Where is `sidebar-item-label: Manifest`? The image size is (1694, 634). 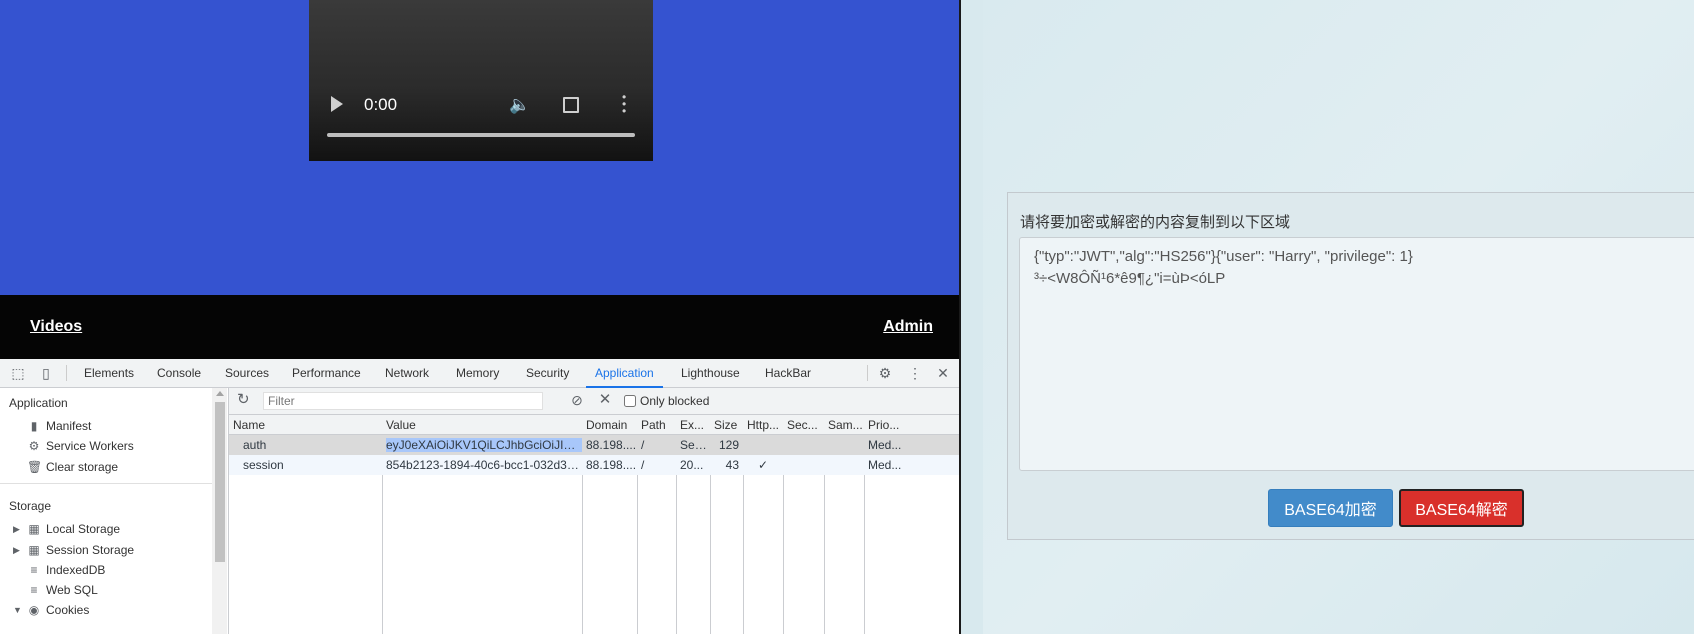 sidebar-item-label: Manifest is located at coordinates (69, 426).